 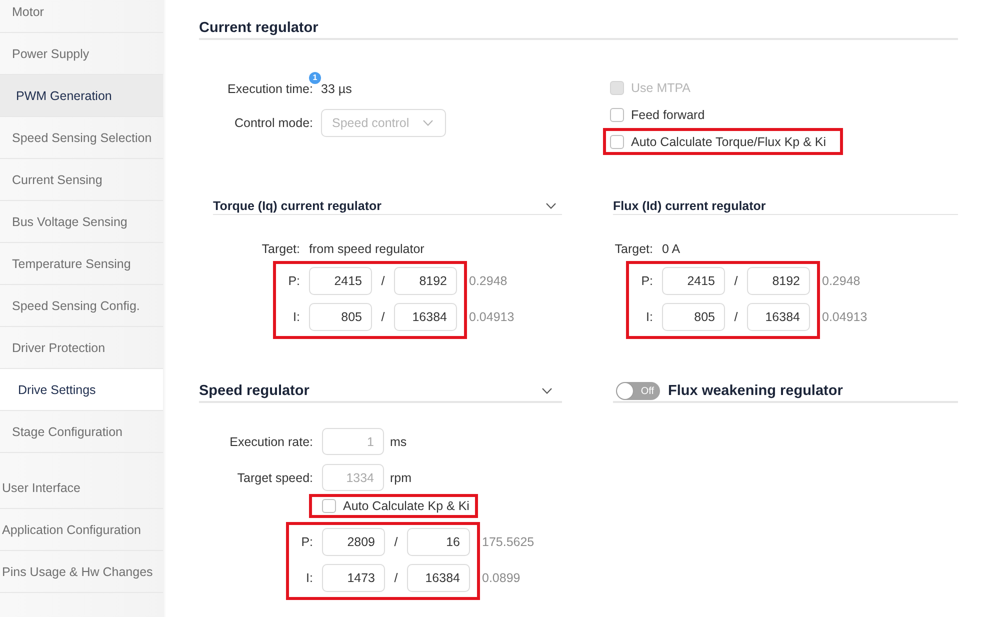 What do you see at coordinates (689, 206) in the screenshot?
I see `section-title: Flux (Id) current regulator` at bounding box center [689, 206].